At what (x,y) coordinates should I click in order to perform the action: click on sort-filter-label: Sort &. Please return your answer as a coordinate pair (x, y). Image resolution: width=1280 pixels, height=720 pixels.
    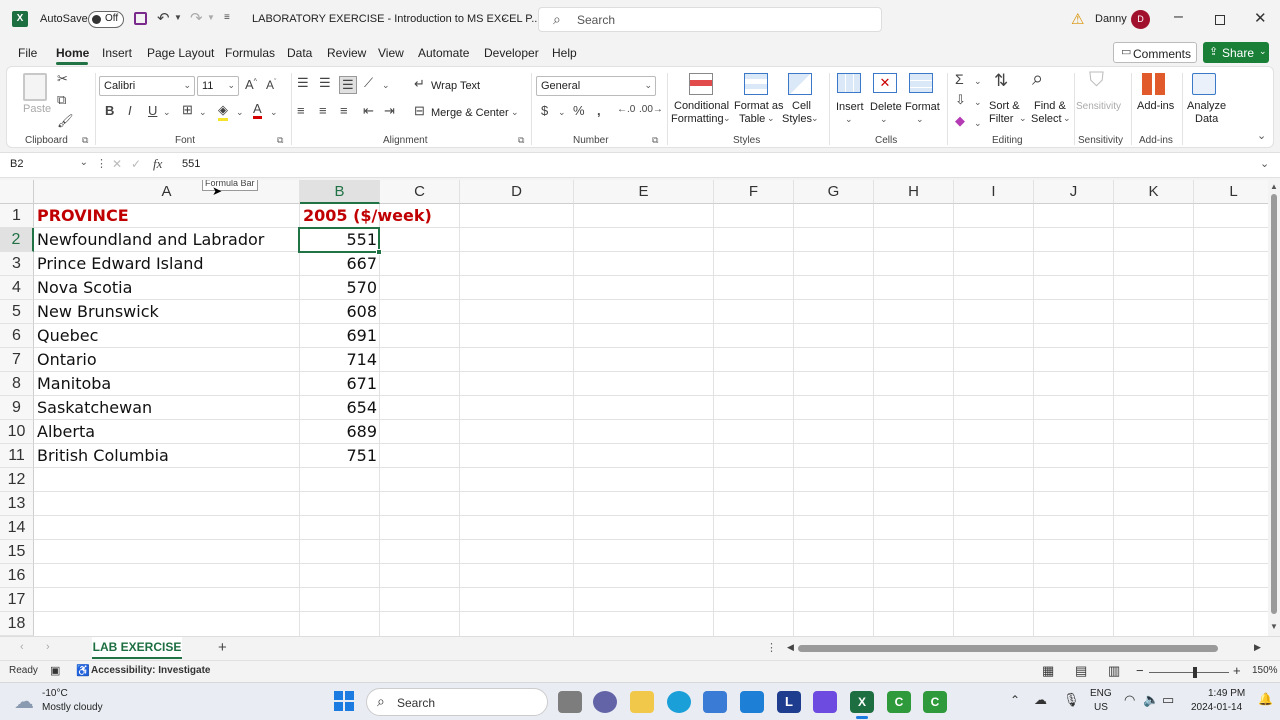
    Looking at the image, I should click on (1004, 106).